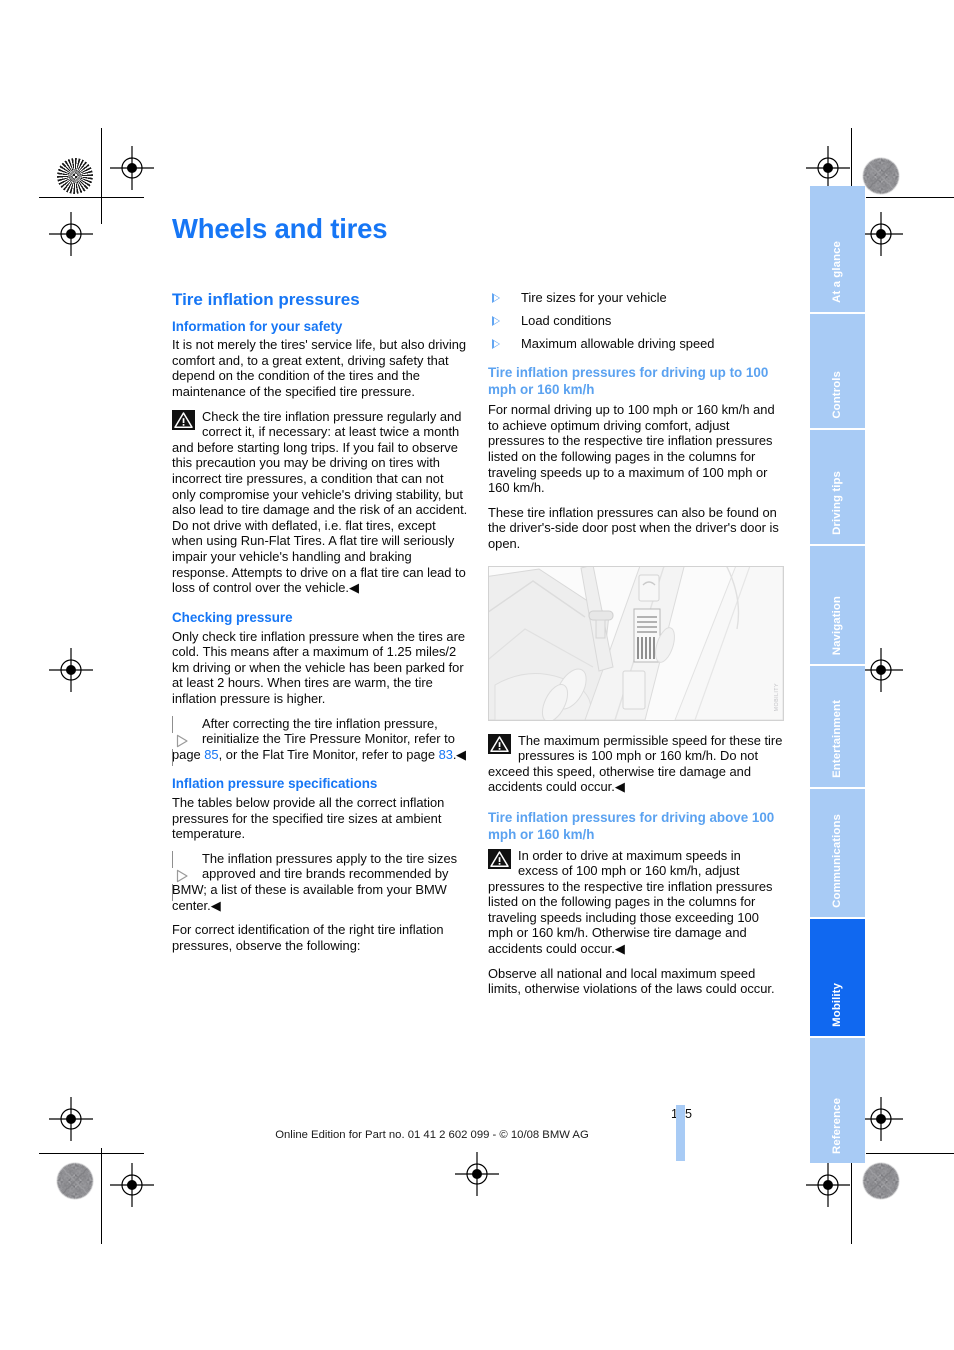  Describe the element at coordinates (446, 754) in the screenshot. I see `page-link-83: 83` at that location.